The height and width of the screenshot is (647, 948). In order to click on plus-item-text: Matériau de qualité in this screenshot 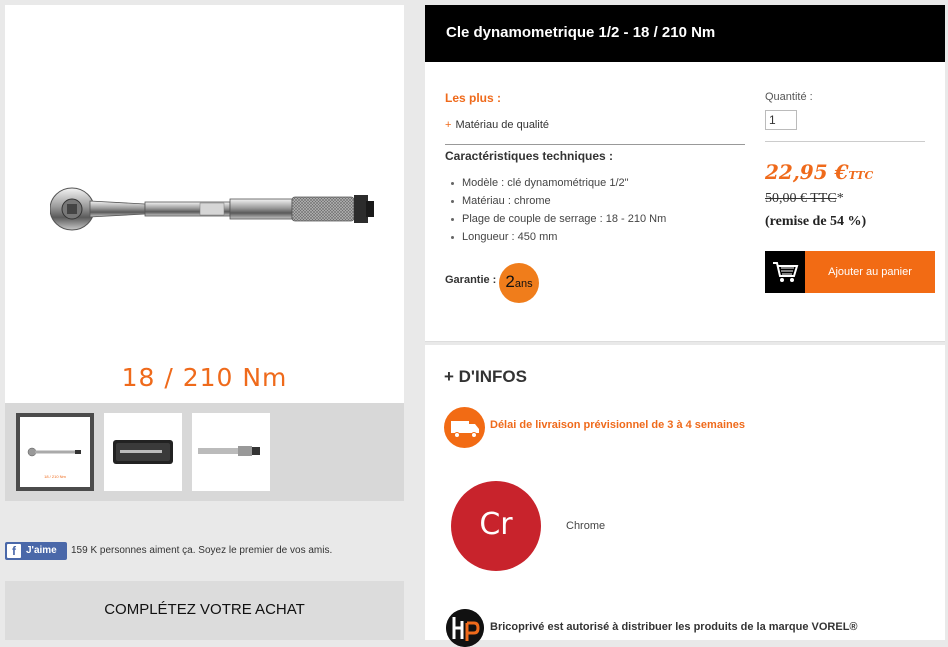, I will do `click(502, 125)`.